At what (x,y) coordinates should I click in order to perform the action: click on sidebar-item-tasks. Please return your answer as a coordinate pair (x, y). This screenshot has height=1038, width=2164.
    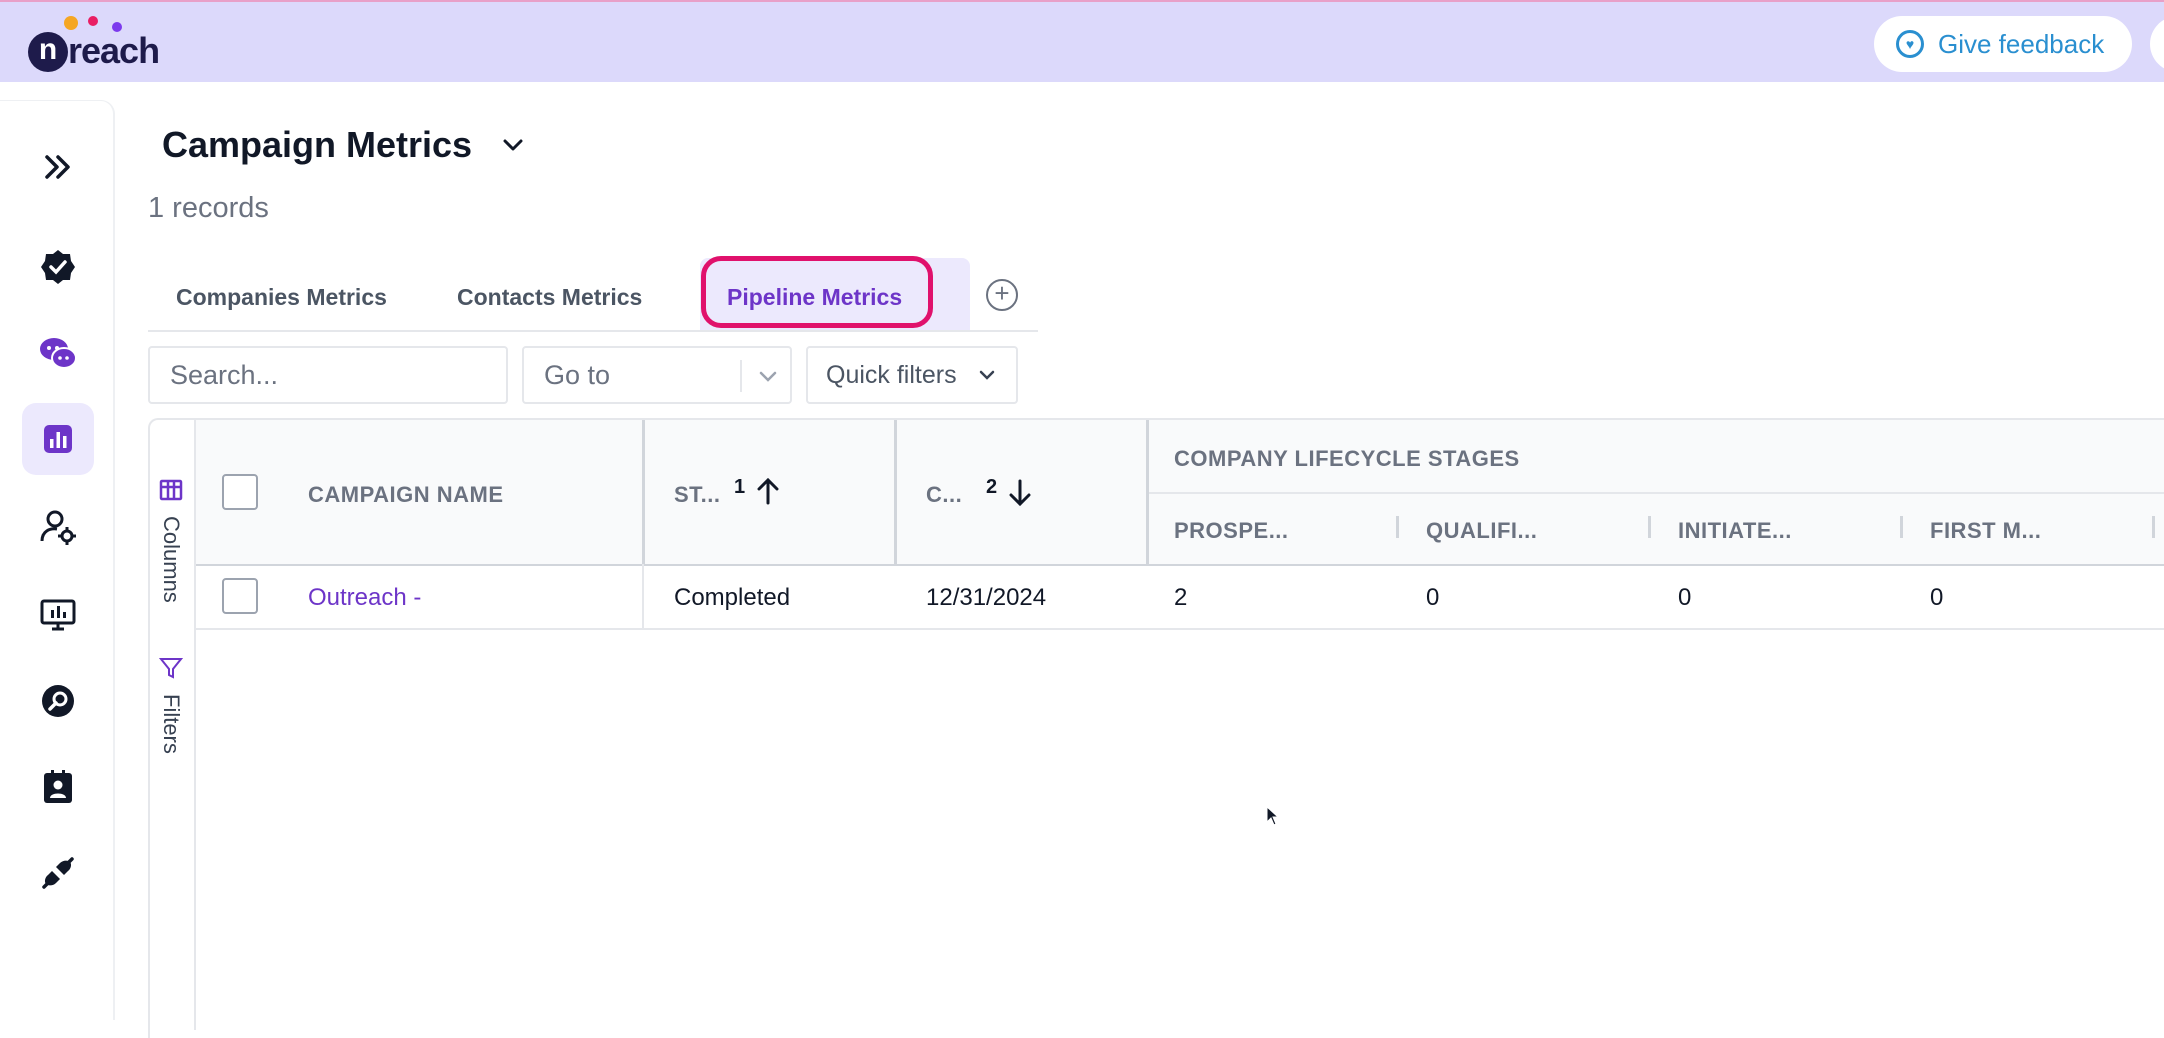
    Looking at the image, I should click on (58, 267).